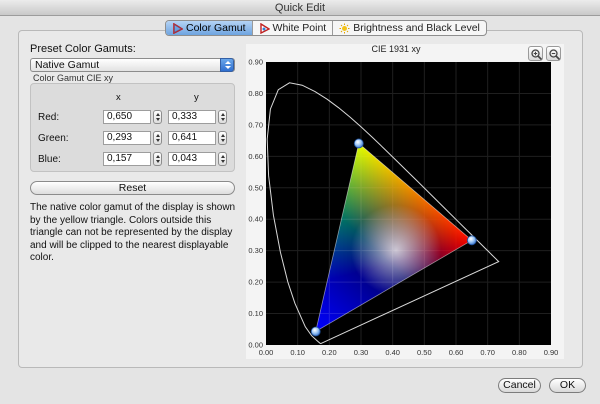 This screenshot has width=600, height=404. Describe the element at coordinates (299, 28) in the screenshot. I see `tab-label: White Point` at that location.